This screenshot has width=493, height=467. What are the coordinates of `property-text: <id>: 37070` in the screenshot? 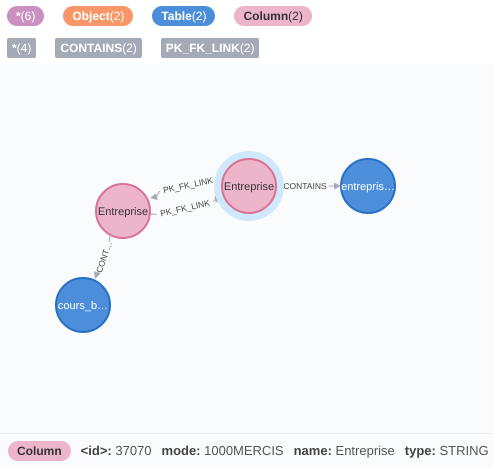 It's located at (116, 450).